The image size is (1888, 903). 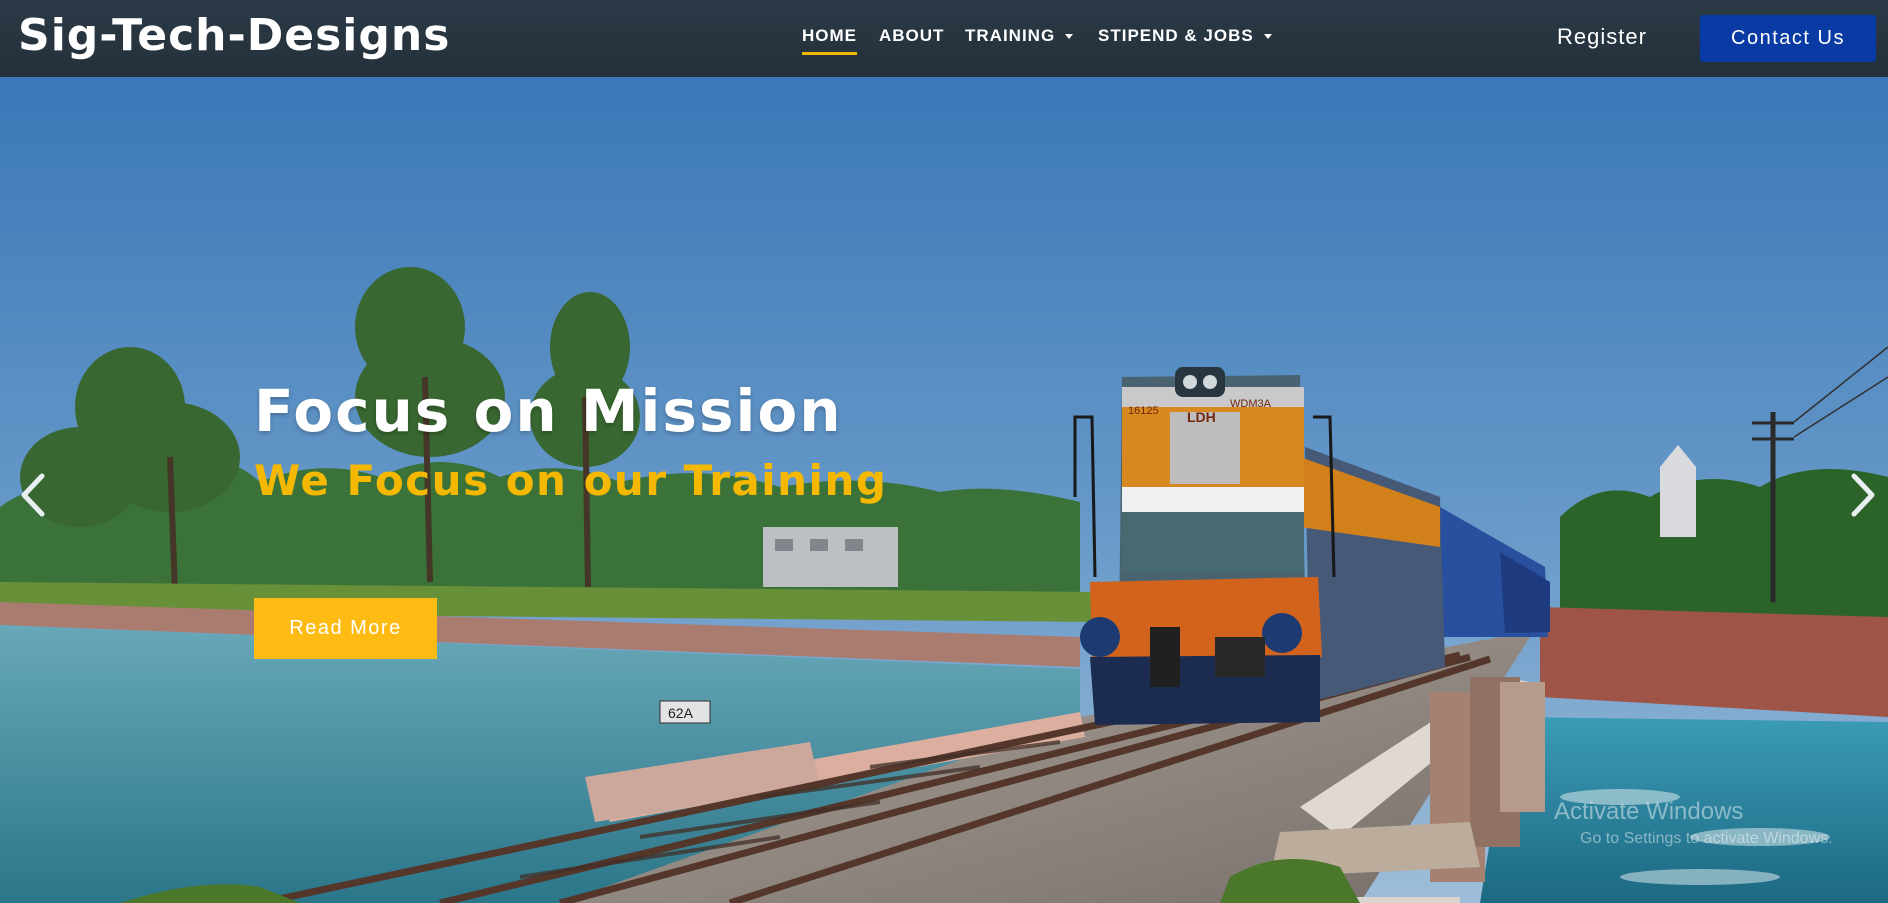 What do you see at coordinates (571, 480) in the screenshot?
I see `hero-subtitle: We Focus on our Training` at bounding box center [571, 480].